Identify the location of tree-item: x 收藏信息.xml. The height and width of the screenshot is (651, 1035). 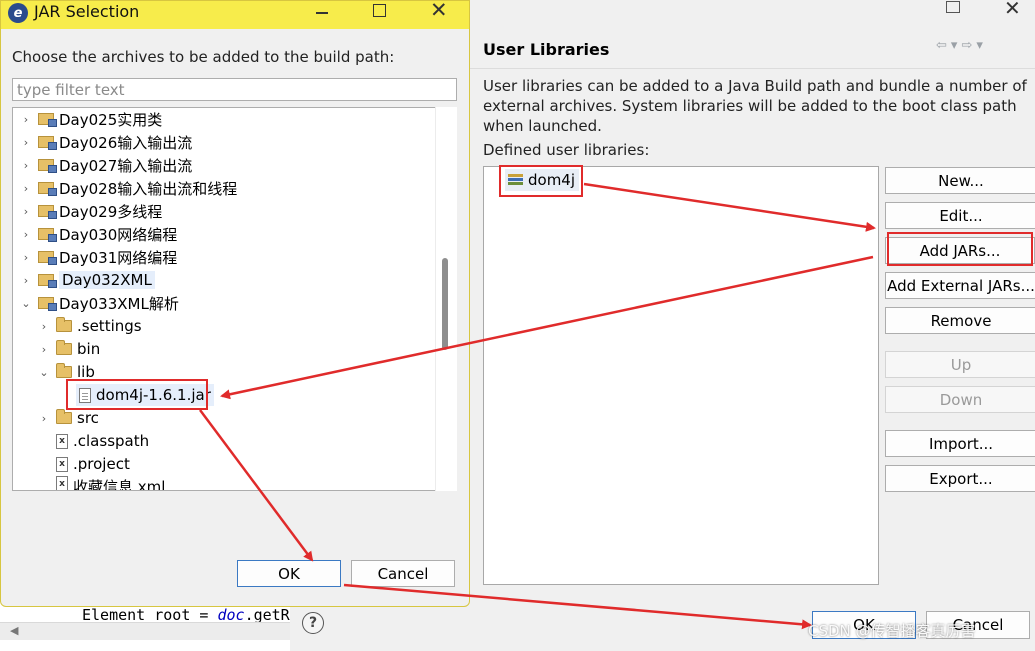
(110, 483).